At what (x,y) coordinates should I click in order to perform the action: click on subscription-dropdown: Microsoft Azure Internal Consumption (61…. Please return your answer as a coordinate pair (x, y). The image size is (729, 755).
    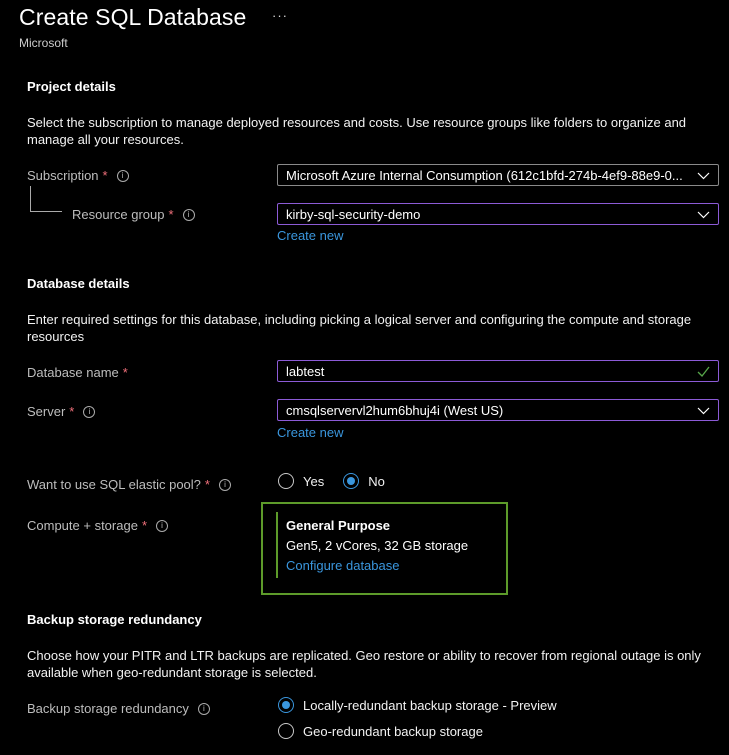
    Looking at the image, I should click on (498, 175).